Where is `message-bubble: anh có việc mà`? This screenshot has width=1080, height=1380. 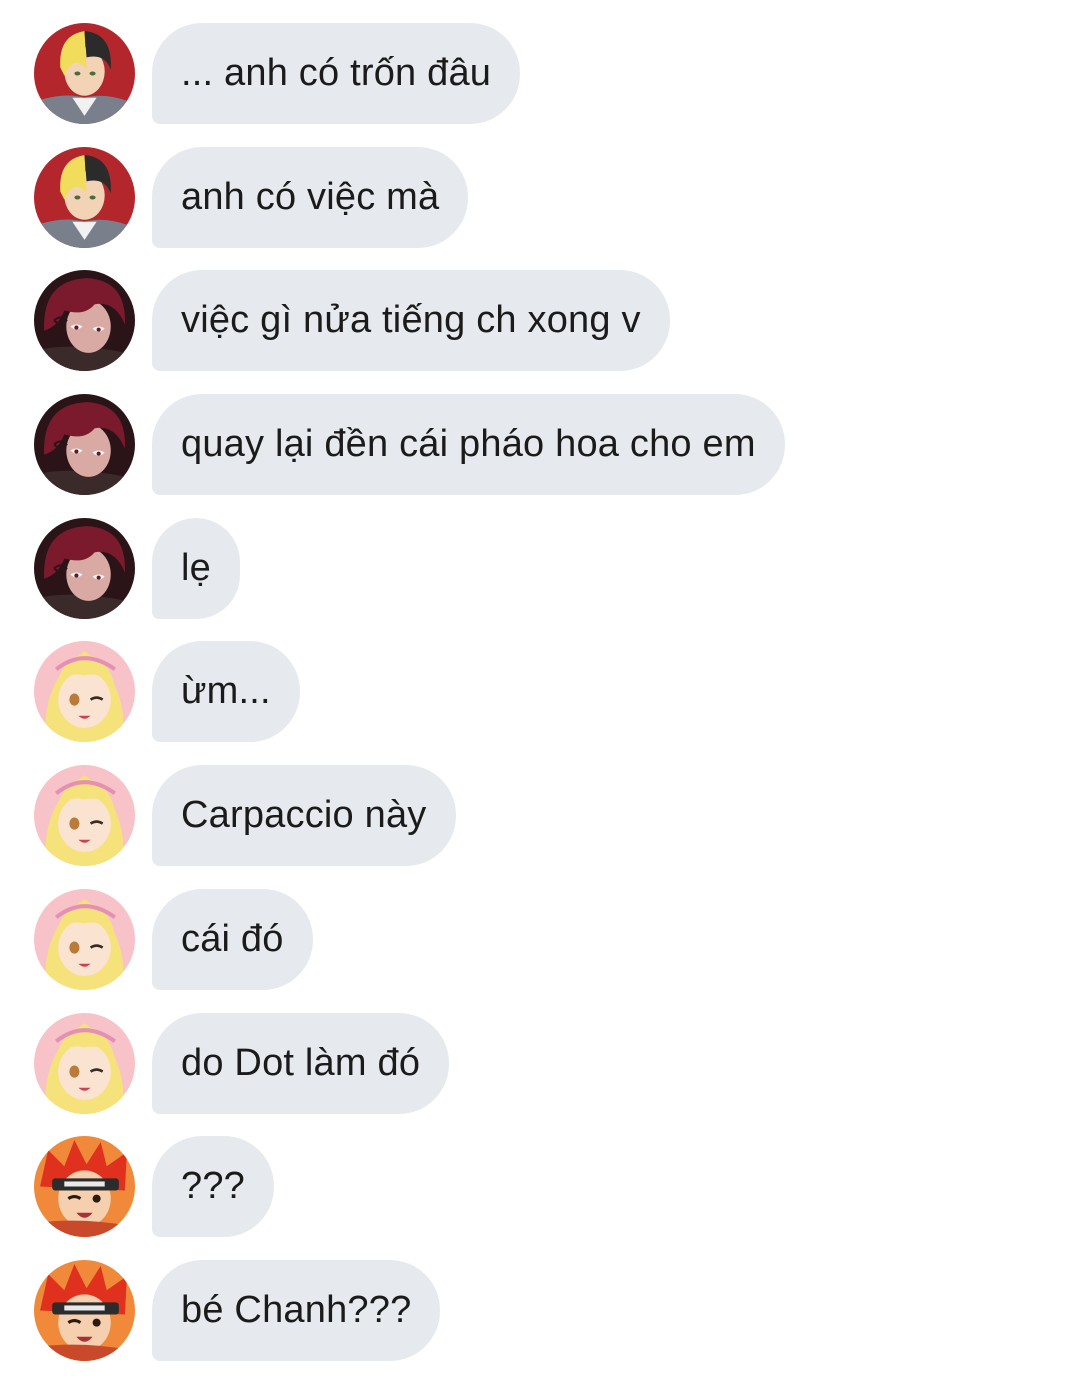 message-bubble: anh có việc mà is located at coordinates (310, 197).